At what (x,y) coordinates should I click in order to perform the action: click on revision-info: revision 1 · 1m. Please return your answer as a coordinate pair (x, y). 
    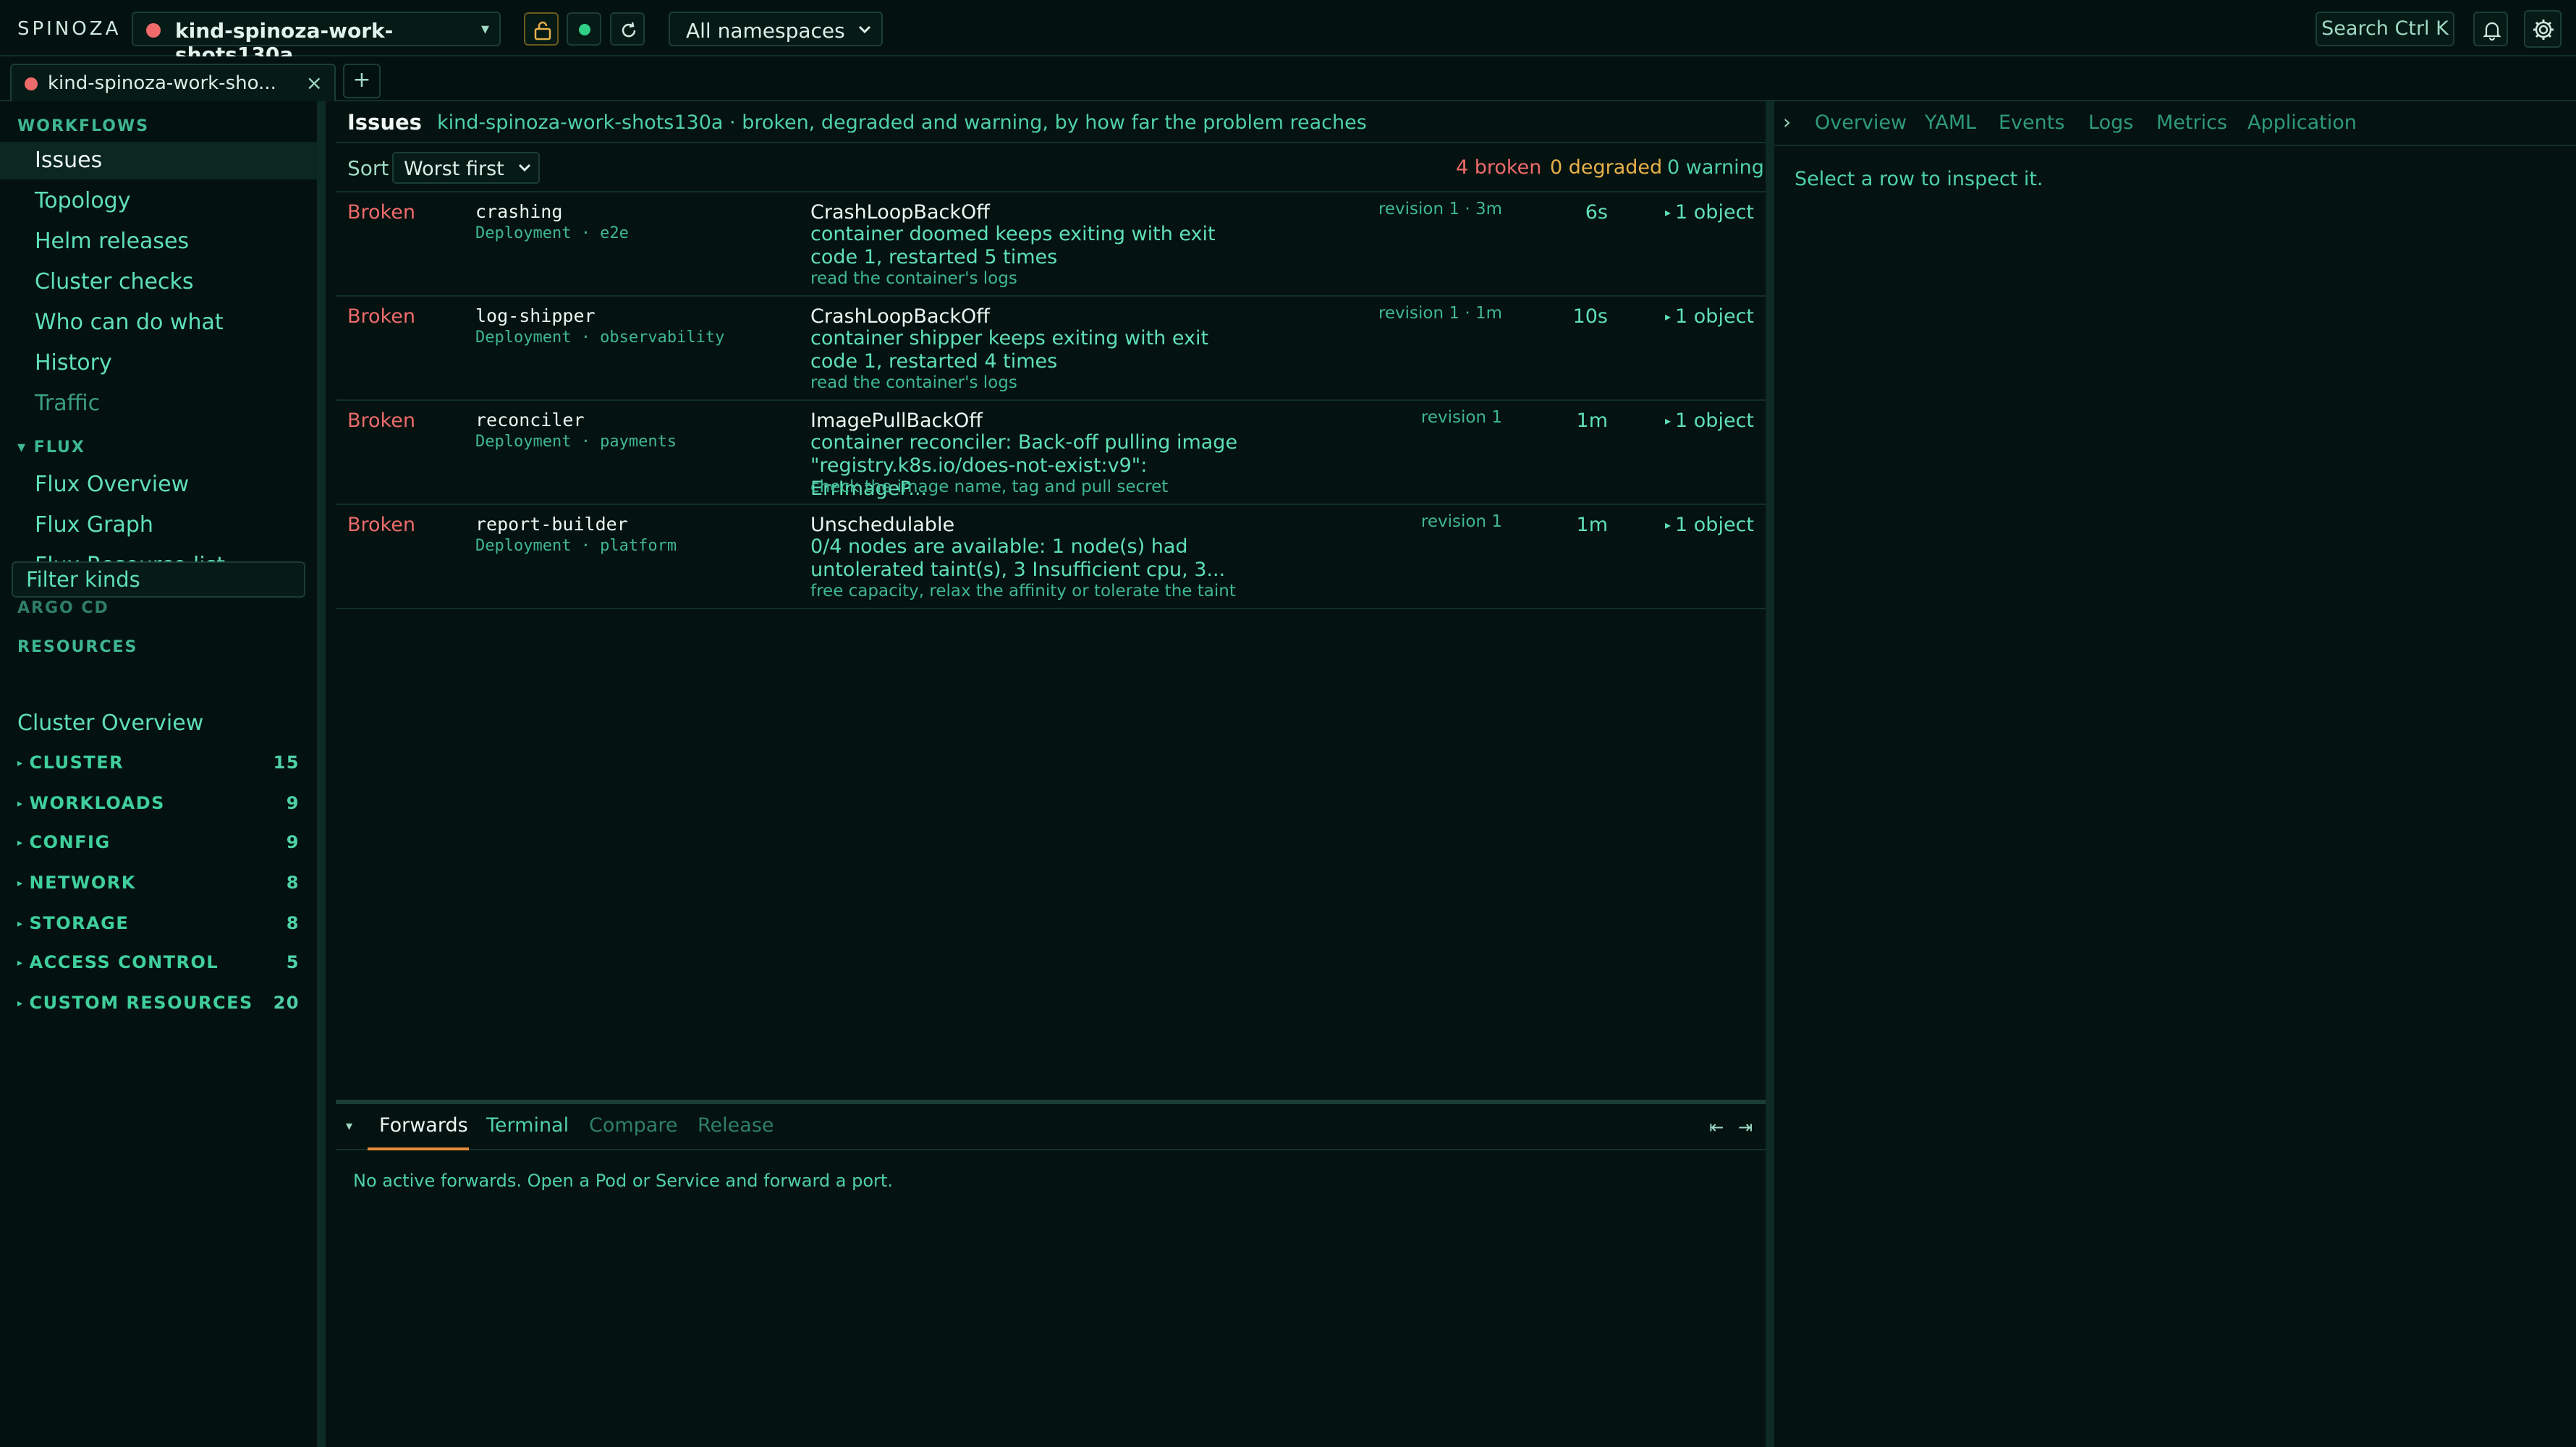
    Looking at the image, I should click on (1440, 313).